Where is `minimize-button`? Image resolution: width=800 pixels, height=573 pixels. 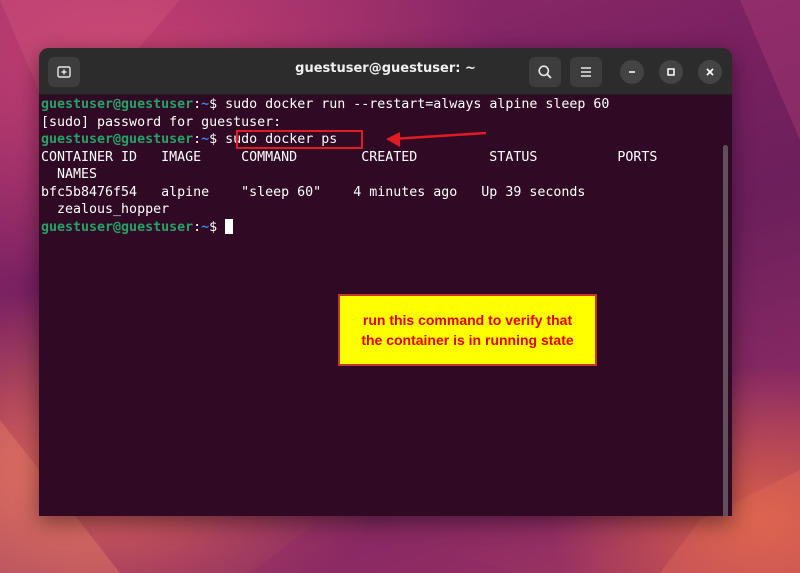 minimize-button is located at coordinates (632, 72).